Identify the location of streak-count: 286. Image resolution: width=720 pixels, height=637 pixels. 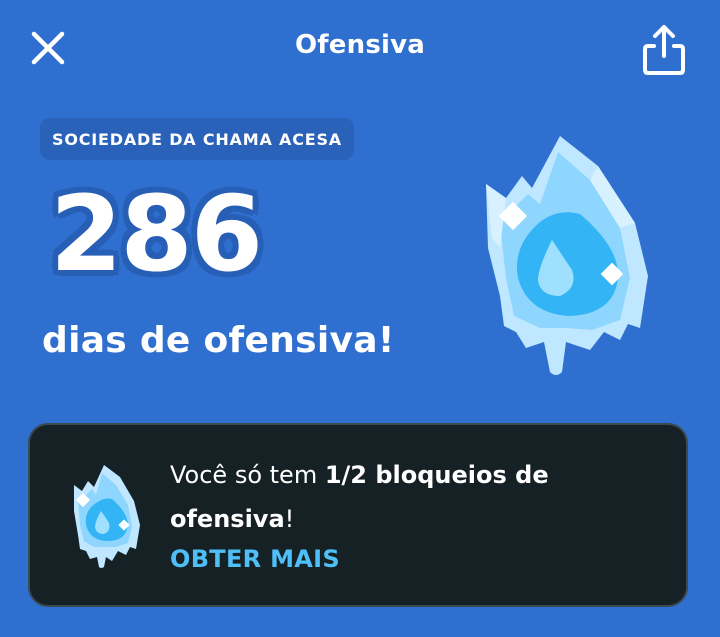
(156, 234).